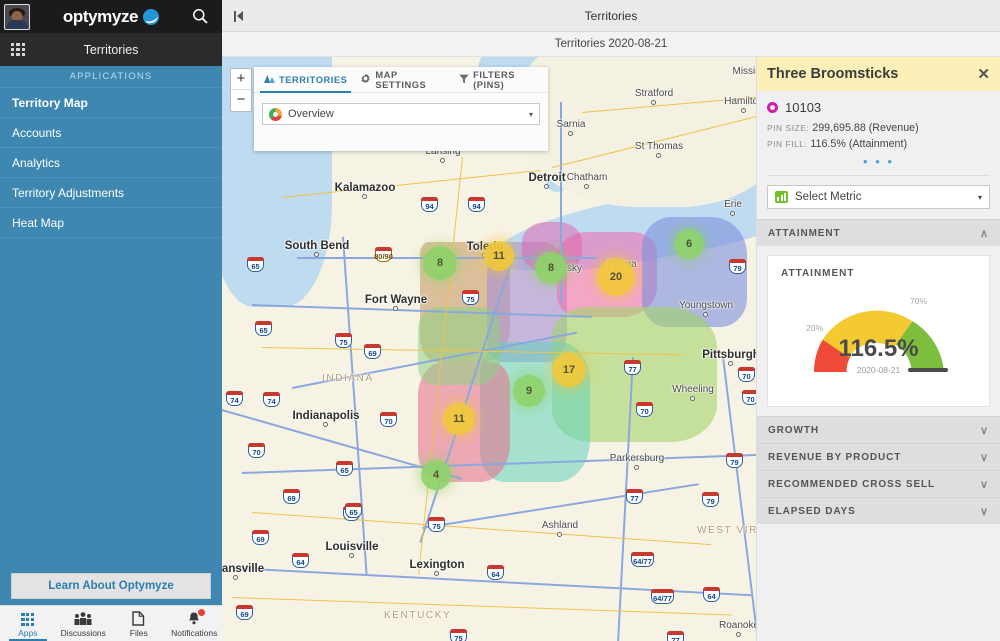 This screenshot has height=641, width=1000. Describe the element at coordinates (812, 511) in the screenshot. I see `section-label: ELAPSED DAYS` at that location.